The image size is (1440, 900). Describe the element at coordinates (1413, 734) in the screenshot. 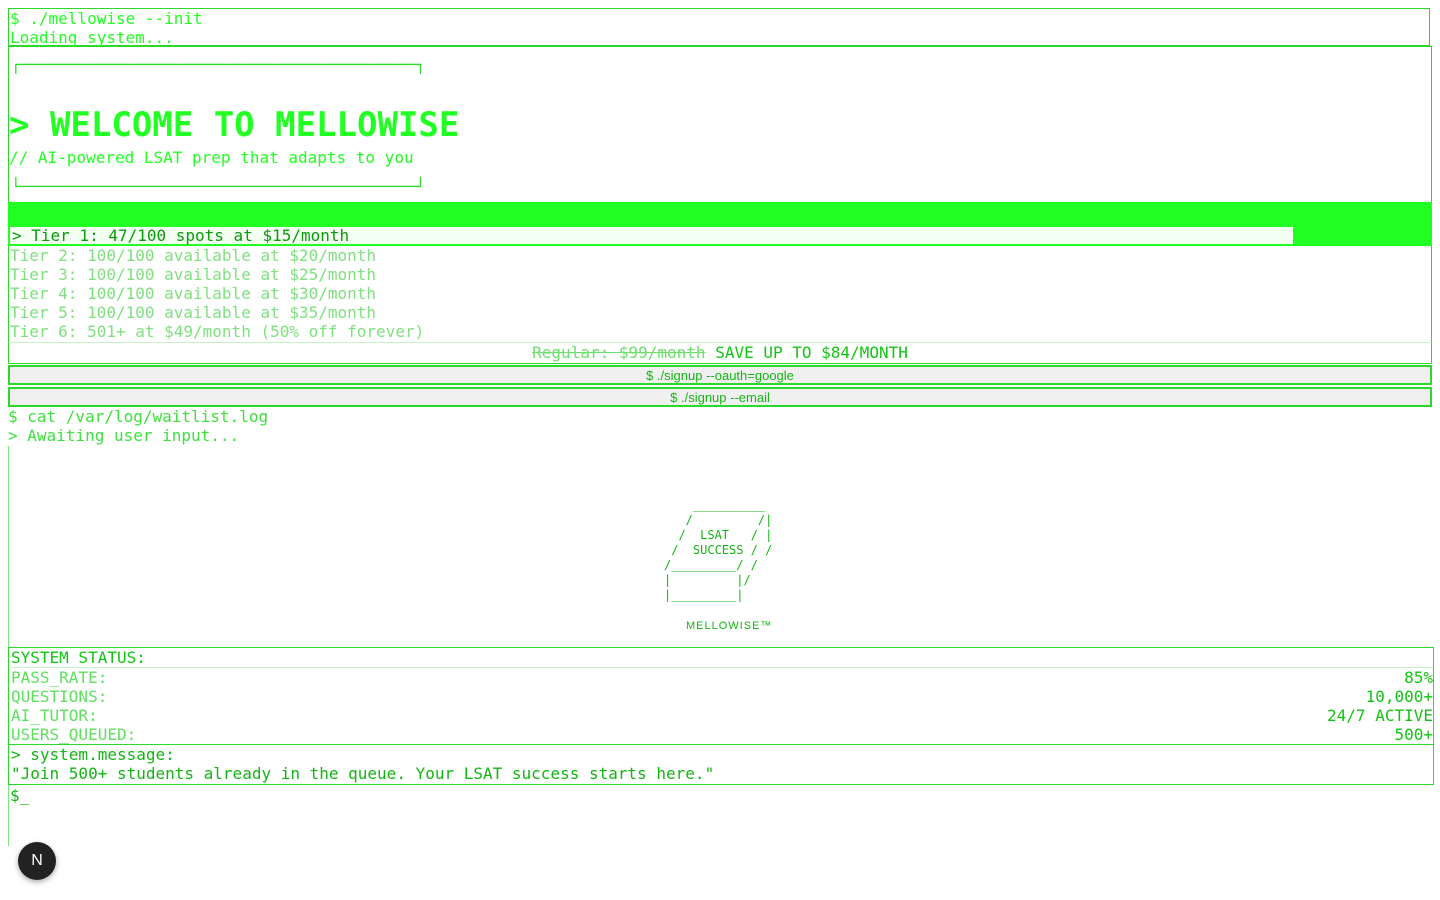

I see `status-value: 500+` at that location.